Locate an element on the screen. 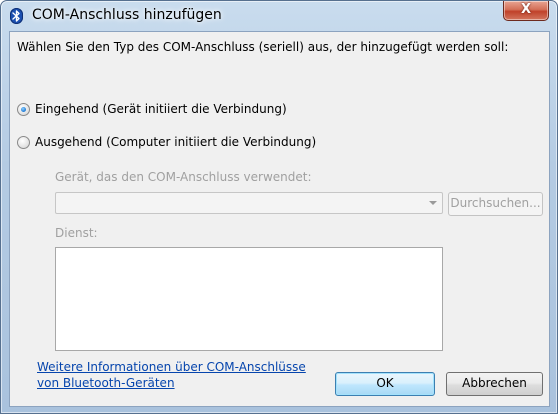 The width and height of the screenshot is (558, 414). close-button: X is located at coordinates (526, 11).